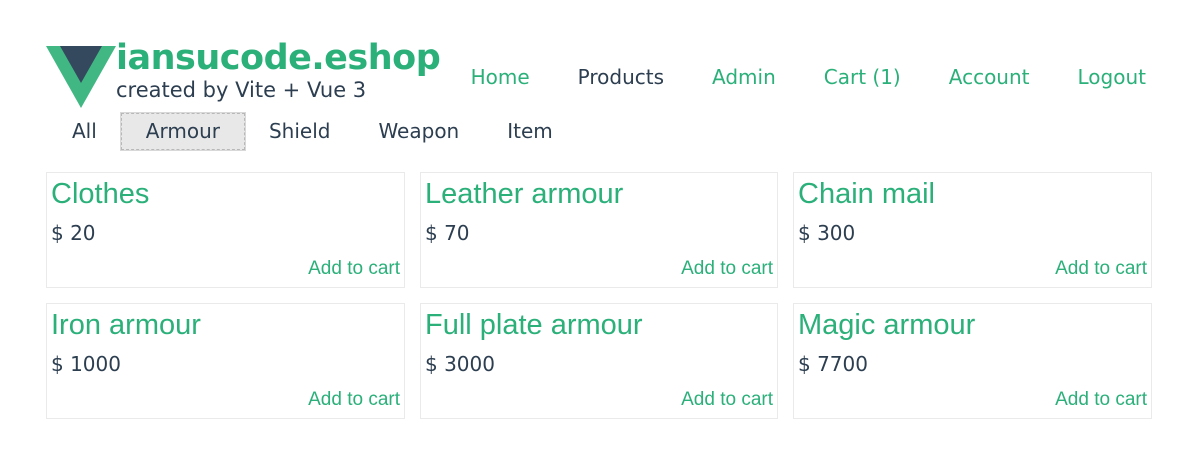  I want to click on vue-logo-icon, so click(81, 77).